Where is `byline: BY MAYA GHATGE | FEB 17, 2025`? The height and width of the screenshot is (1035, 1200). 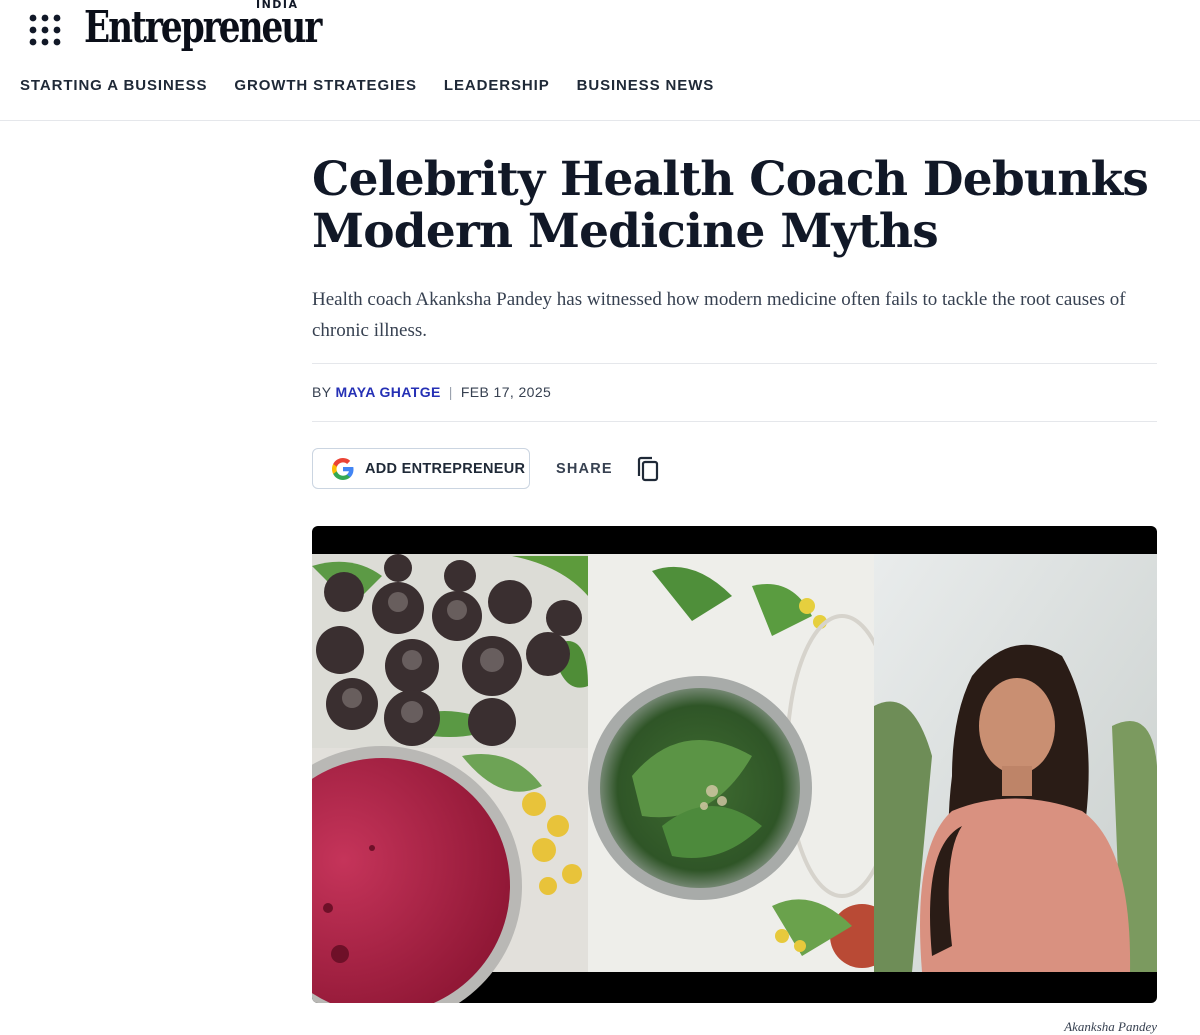
byline: BY MAYA GHATGE | FEB 17, 2025 is located at coordinates (431, 392).